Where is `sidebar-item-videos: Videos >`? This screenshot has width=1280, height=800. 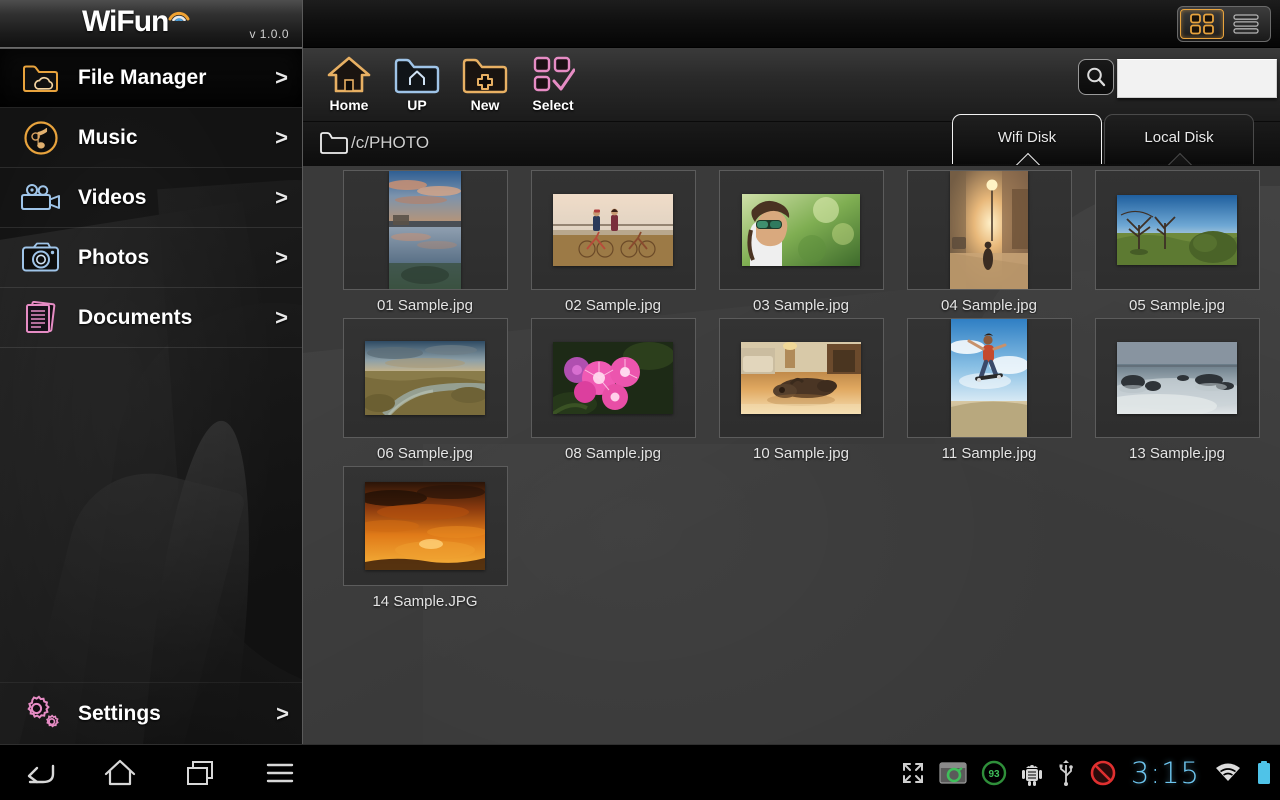
sidebar-item-videos: Videos > is located at coordinates (151, 198).